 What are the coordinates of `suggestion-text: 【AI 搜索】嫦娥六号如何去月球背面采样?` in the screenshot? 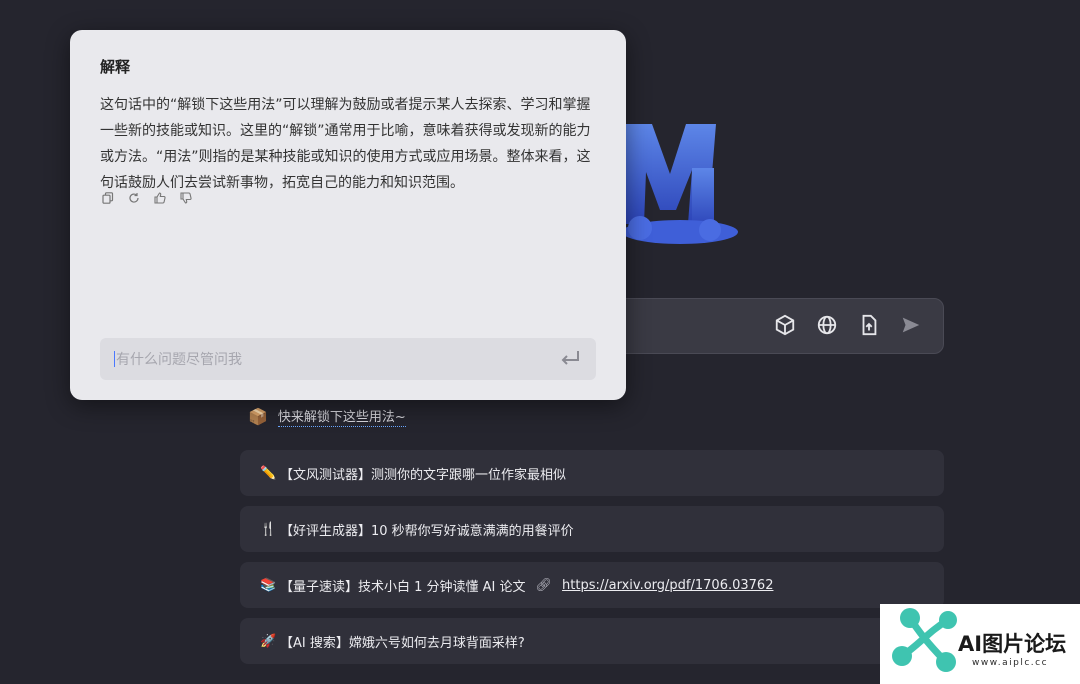 It's located at (402, 643).